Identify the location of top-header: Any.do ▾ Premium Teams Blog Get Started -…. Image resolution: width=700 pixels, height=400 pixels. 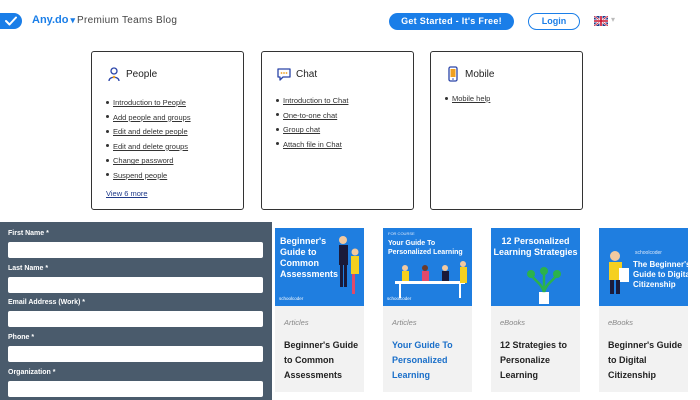
(350, 21).